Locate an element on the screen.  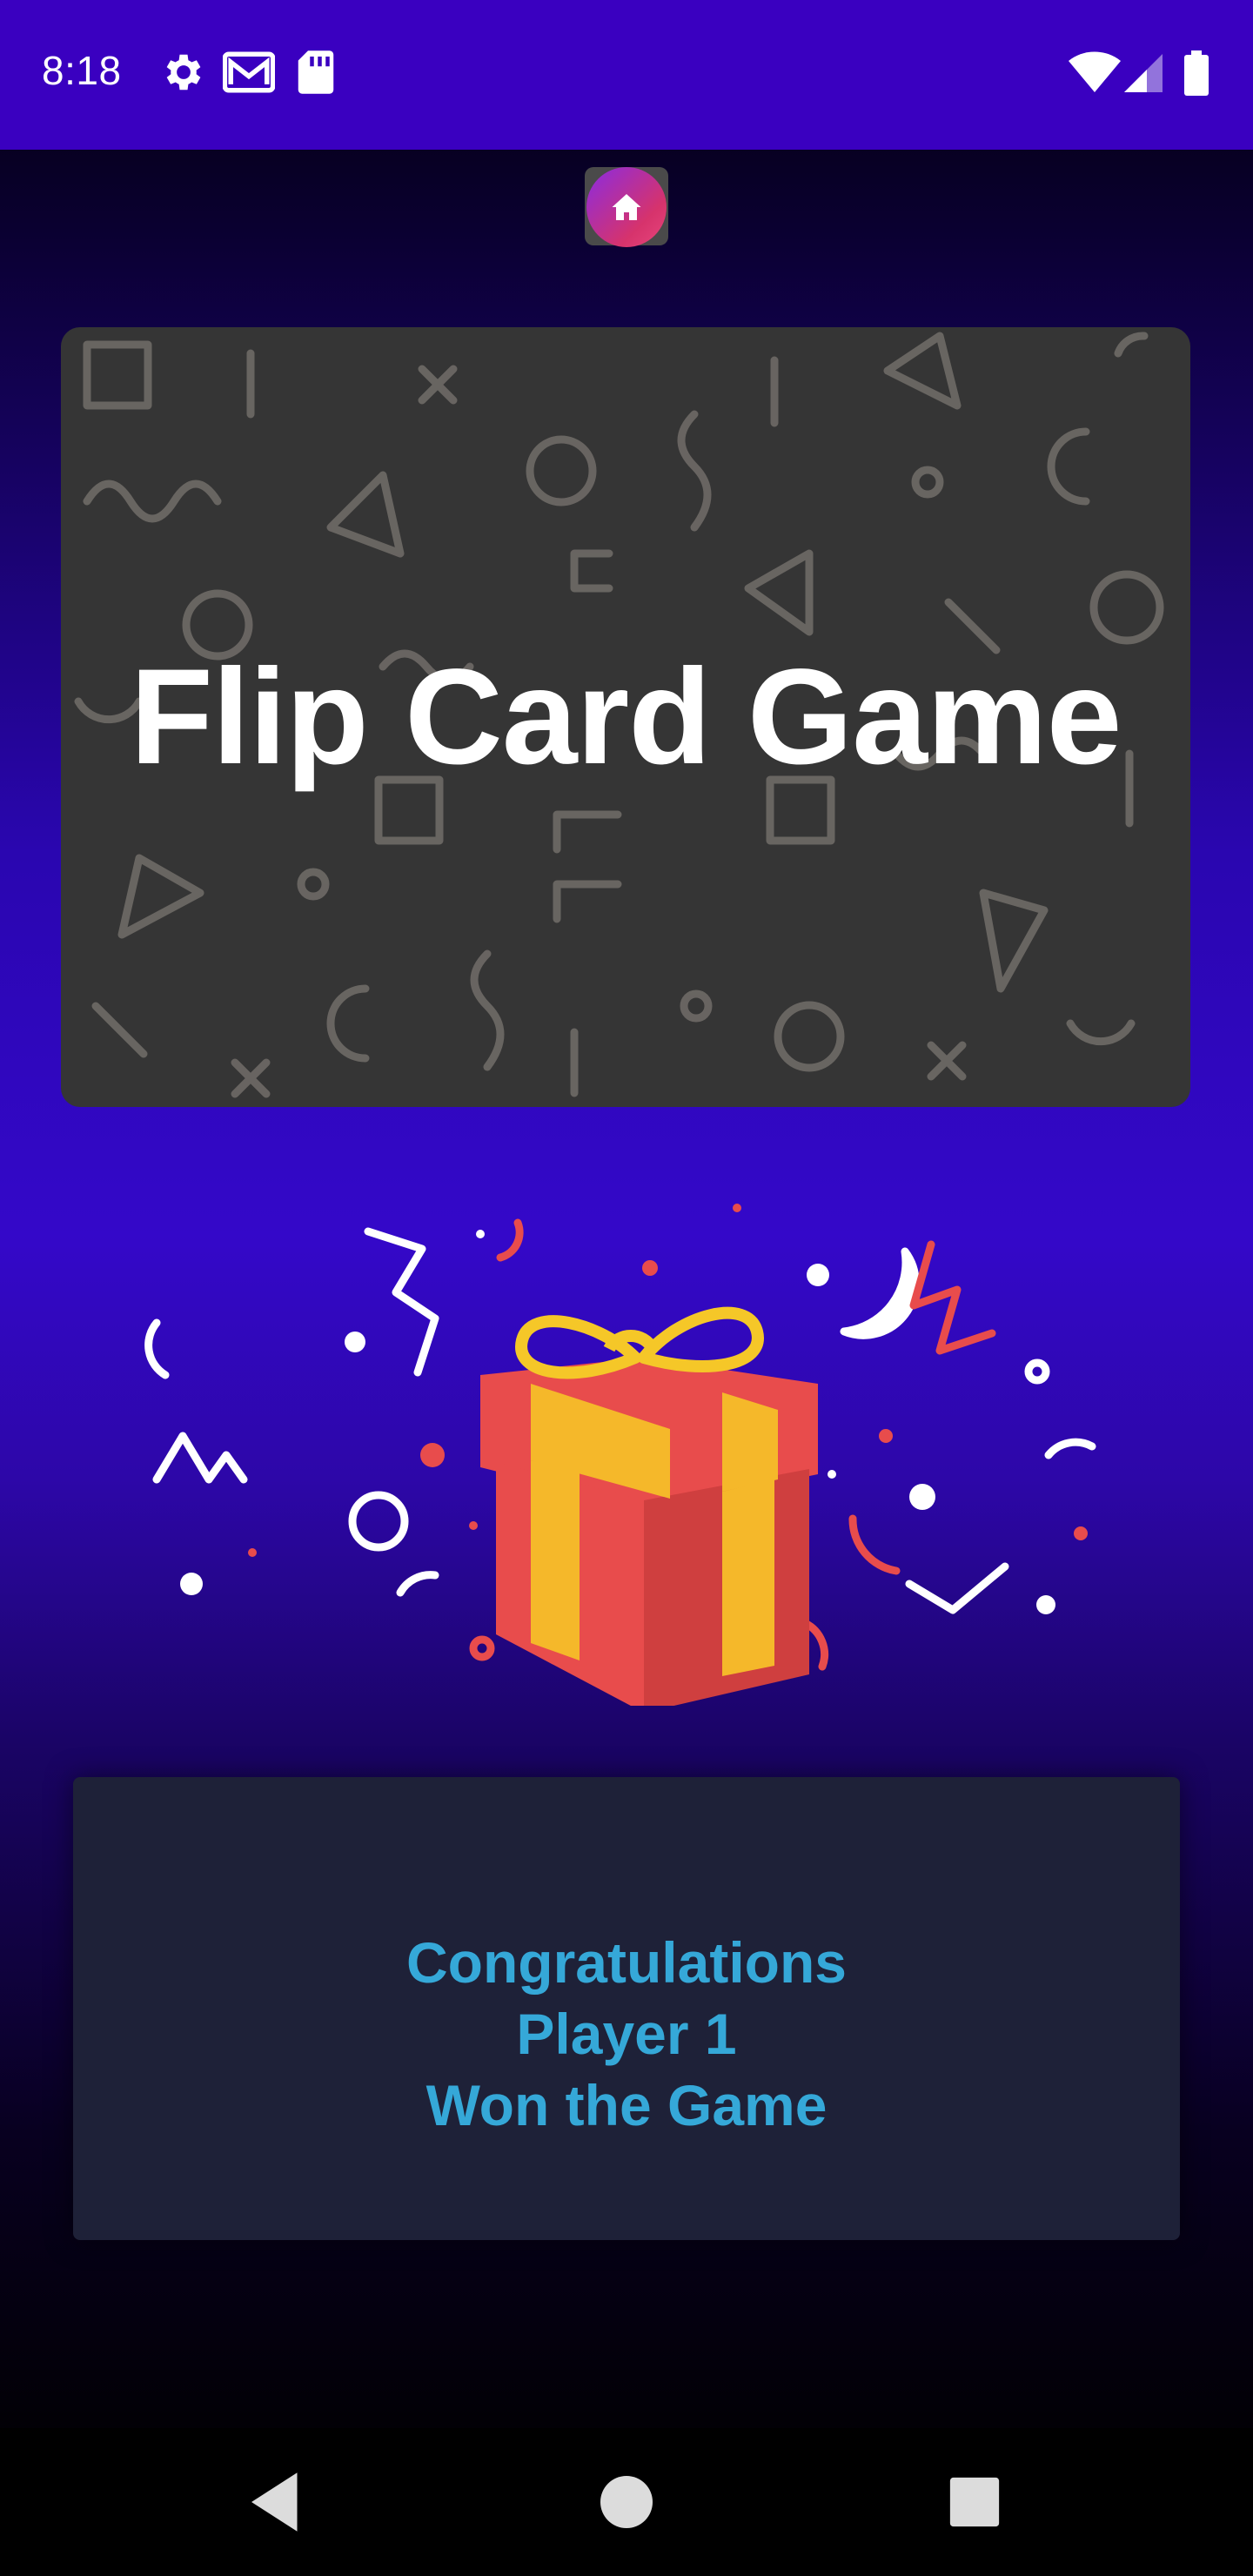
cell-signal-icon is located at coordinates (1143, 73).